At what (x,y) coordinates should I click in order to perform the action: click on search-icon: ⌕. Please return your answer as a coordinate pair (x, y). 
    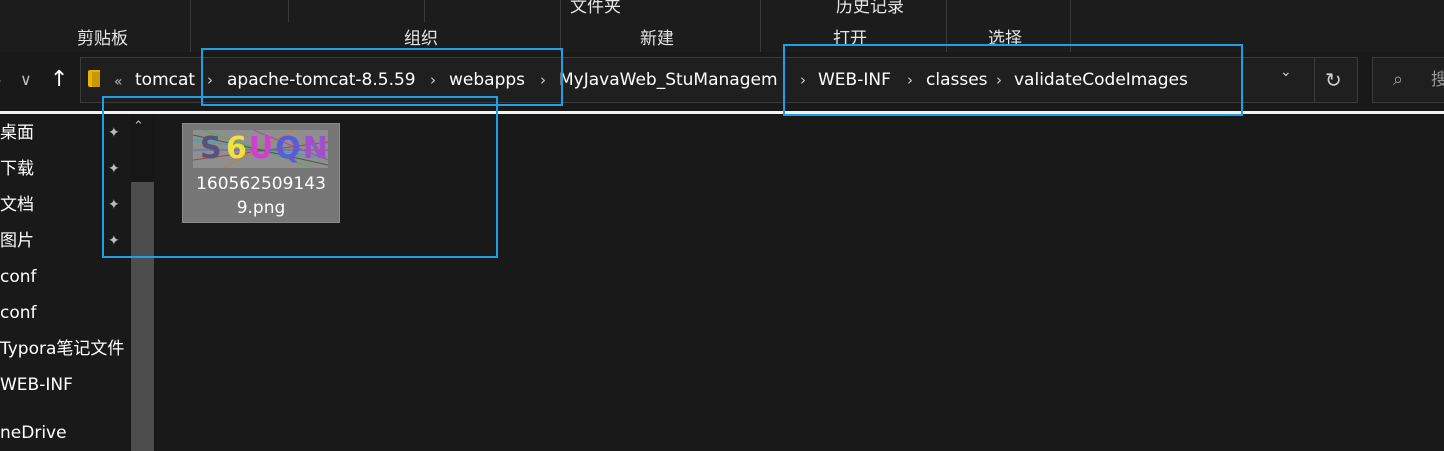
    Looking at the image, I should click on (1398, 79).